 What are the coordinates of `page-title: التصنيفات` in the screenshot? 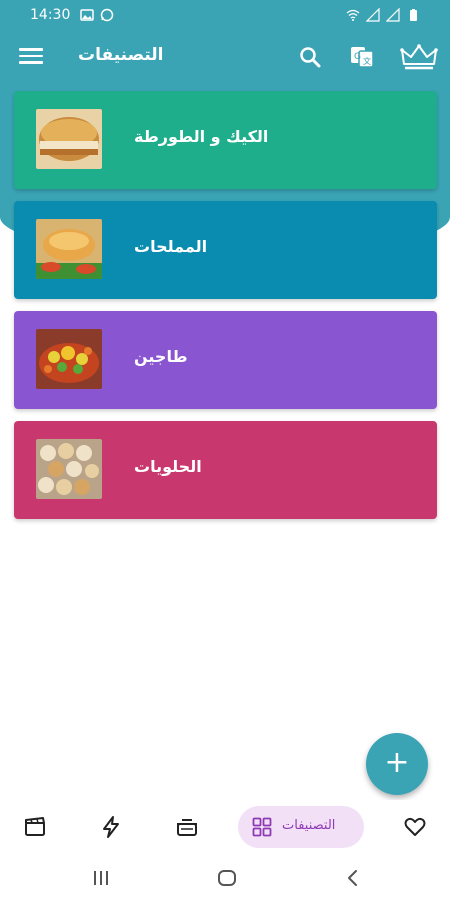 It's located at (121, 55).